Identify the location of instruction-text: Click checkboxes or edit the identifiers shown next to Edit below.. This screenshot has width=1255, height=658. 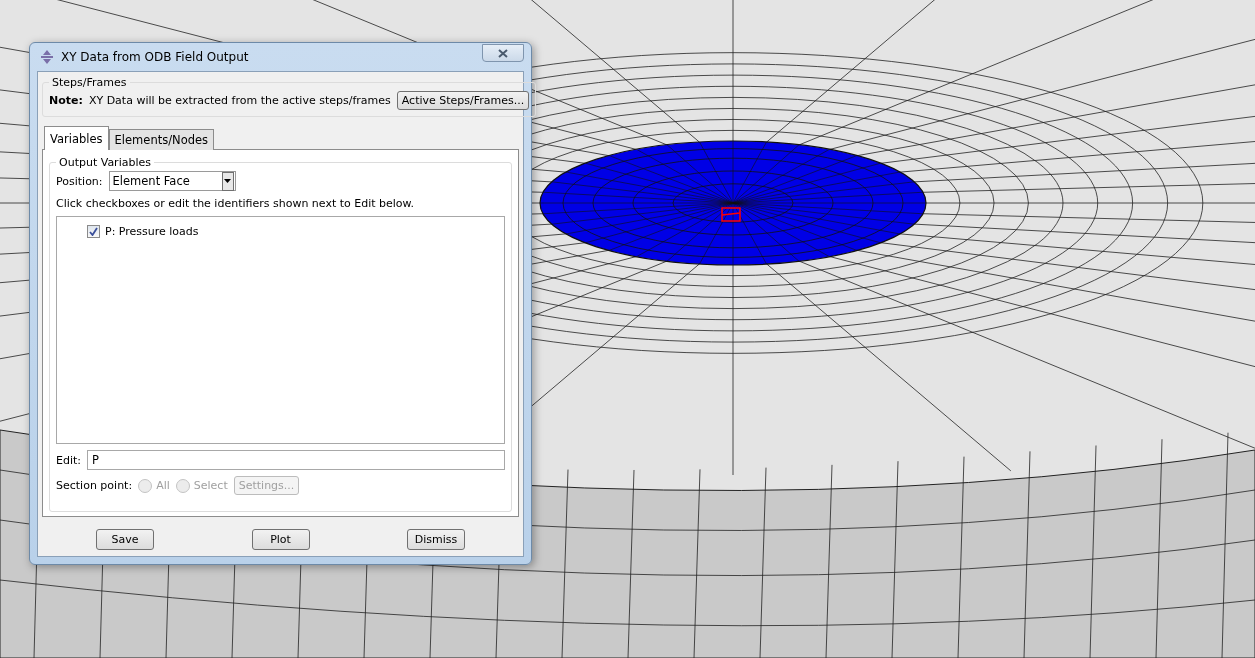
(236, 203).